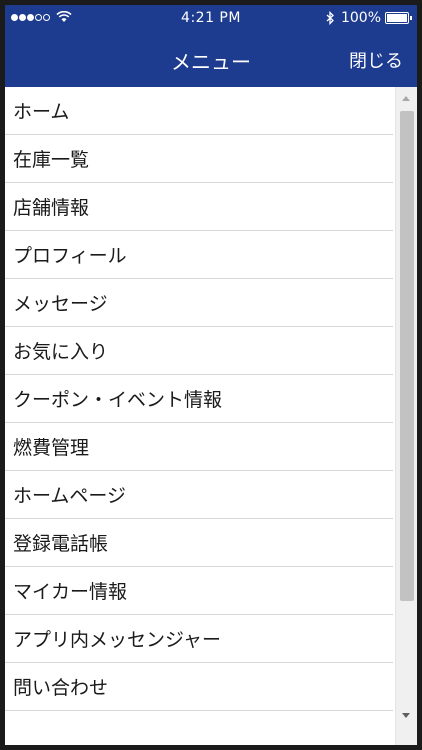  I want to click on menu-item-contact: 問い合わせ, so click(199, 687).